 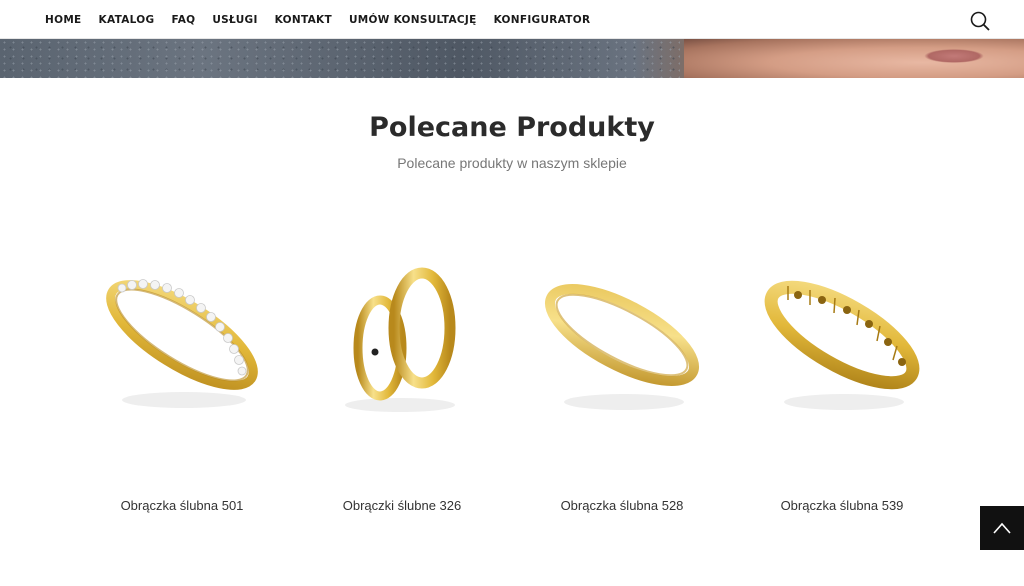 What do you see at coordinates (542, 20) in the screenshot?
I see `nav-item-konfigurator: KONFIGURATOR` at bounding box center [542, 20].